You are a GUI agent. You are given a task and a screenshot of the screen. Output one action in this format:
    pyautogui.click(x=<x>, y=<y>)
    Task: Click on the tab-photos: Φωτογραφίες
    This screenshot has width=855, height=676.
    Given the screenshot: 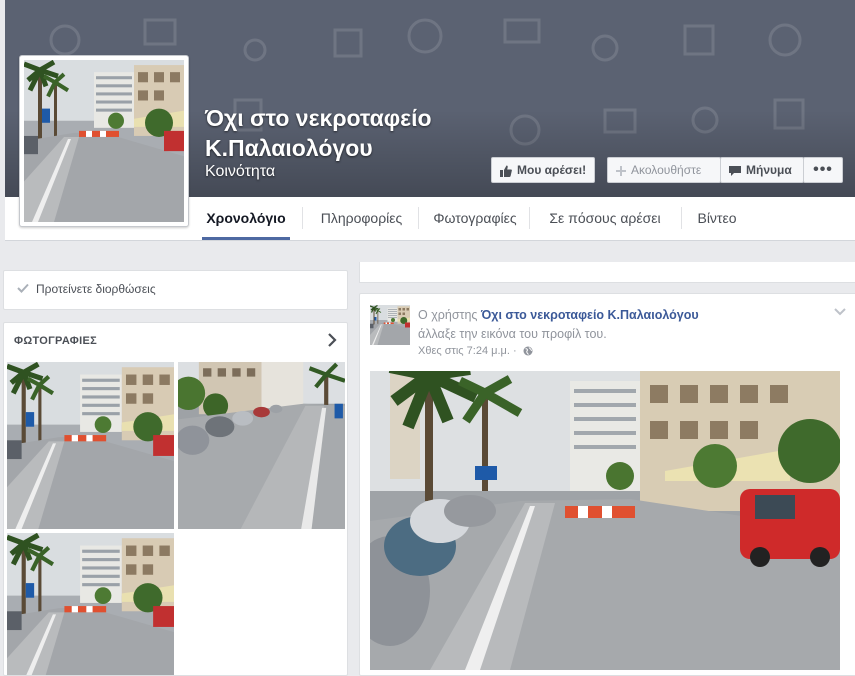 What is the action you would take?
    pyautogui.click(x=475, y=218)
    